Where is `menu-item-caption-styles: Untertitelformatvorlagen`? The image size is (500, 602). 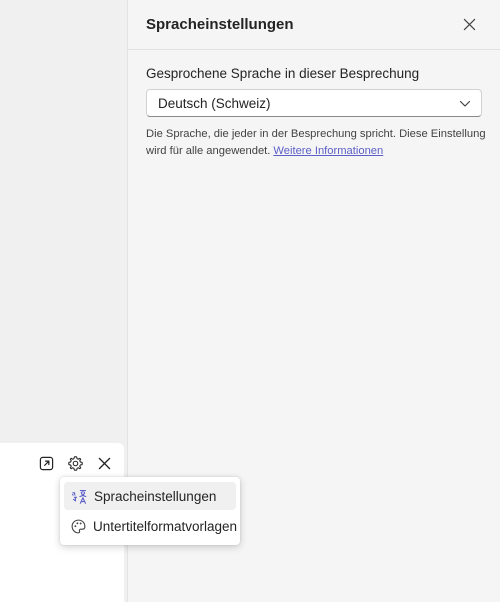
menu-item-caption-styles: Untertitelformatvorlagen is located at coordinates (151, 526).